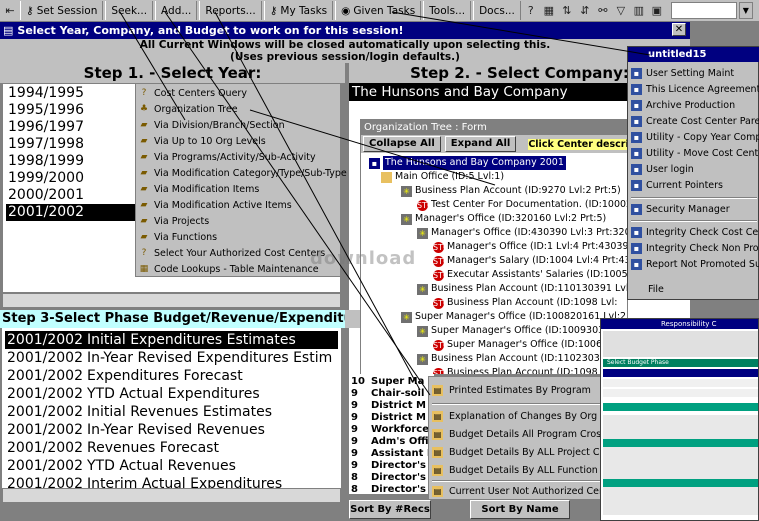 This screenshot has height=521, width=759. What do you see at coordinates (695, 232) in the screenshot?
I see `menu-item-integrity-center: ▪Integrity Check Cost Center` at bounding box center [695, 232].